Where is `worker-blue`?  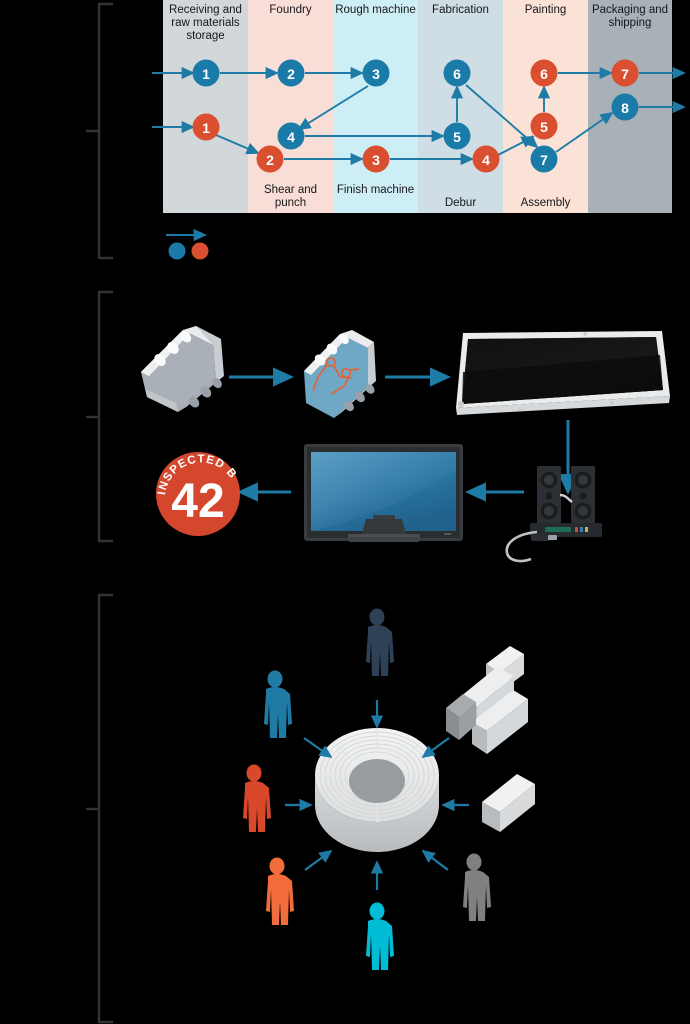 worker-blue is located at coordinates (278, 704).